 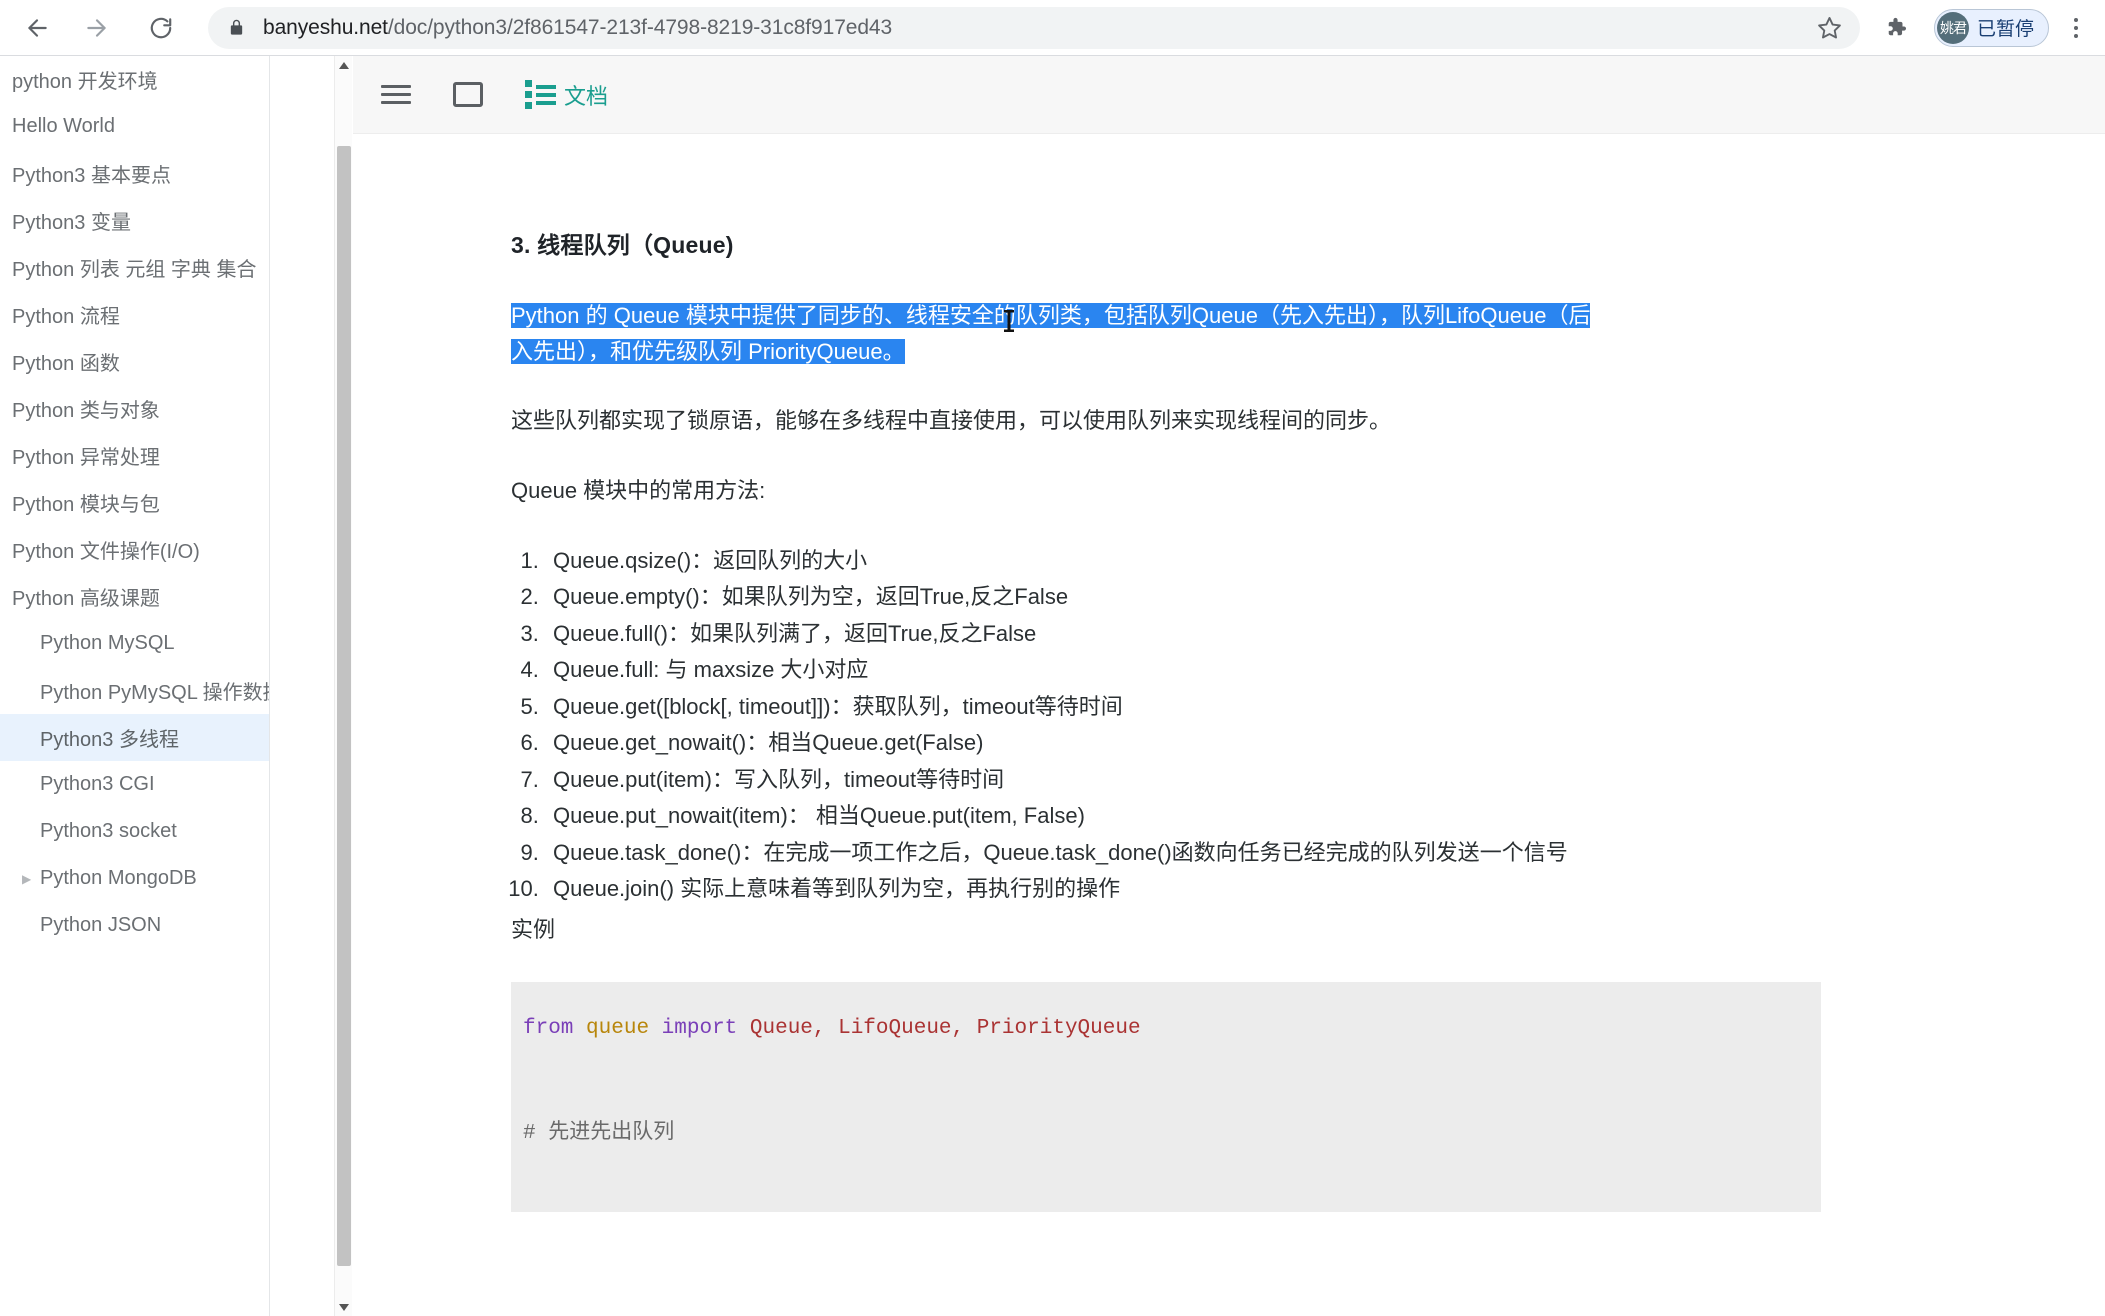 What do you see at coordinates (811, 597) in the screenshot?
I see `list-item-text: Queue.empty()：如果队列为空，返回True,反之False` at bounding box center [811, 597].